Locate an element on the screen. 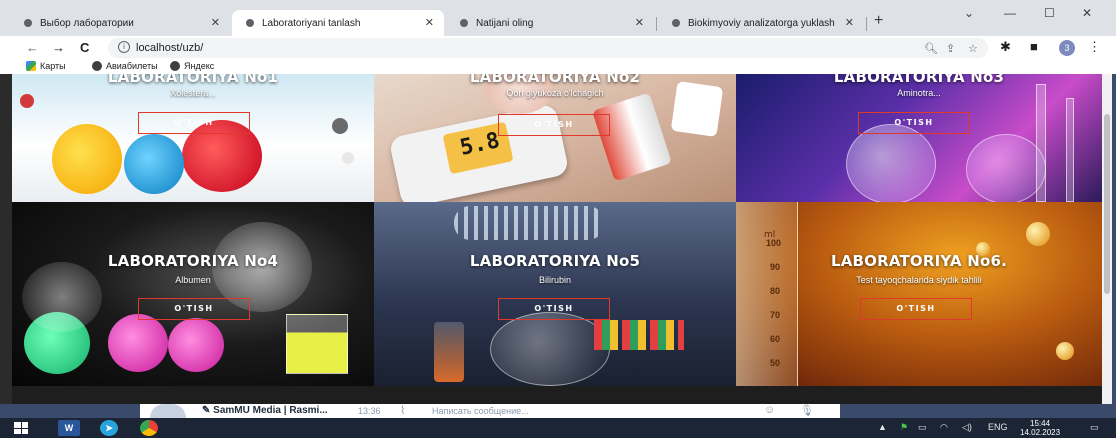 This screenshot has height=438, width=1116. tray-wifi-icon: ◠ is located at coordinates (944, 427).